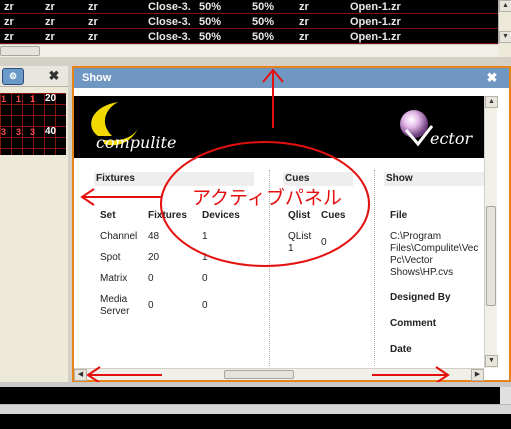  Describe the element at coordinates (420, 297) in the screenshot. I see `designed-by-label: Designed By` at that location.